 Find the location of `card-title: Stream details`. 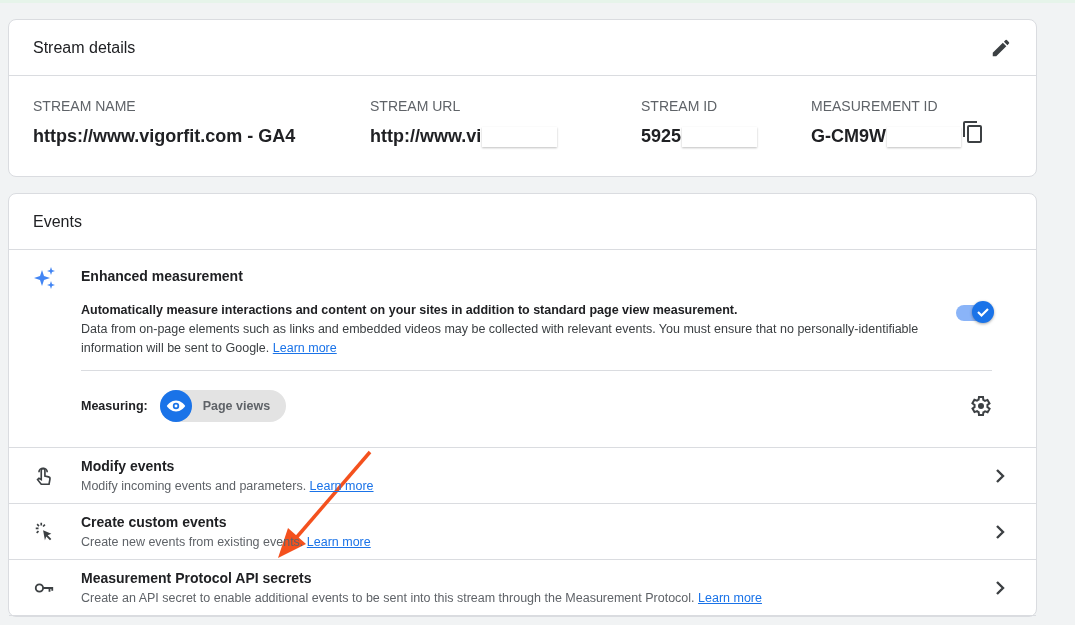

card-title: Stream details is located at coordinates (84, 47).